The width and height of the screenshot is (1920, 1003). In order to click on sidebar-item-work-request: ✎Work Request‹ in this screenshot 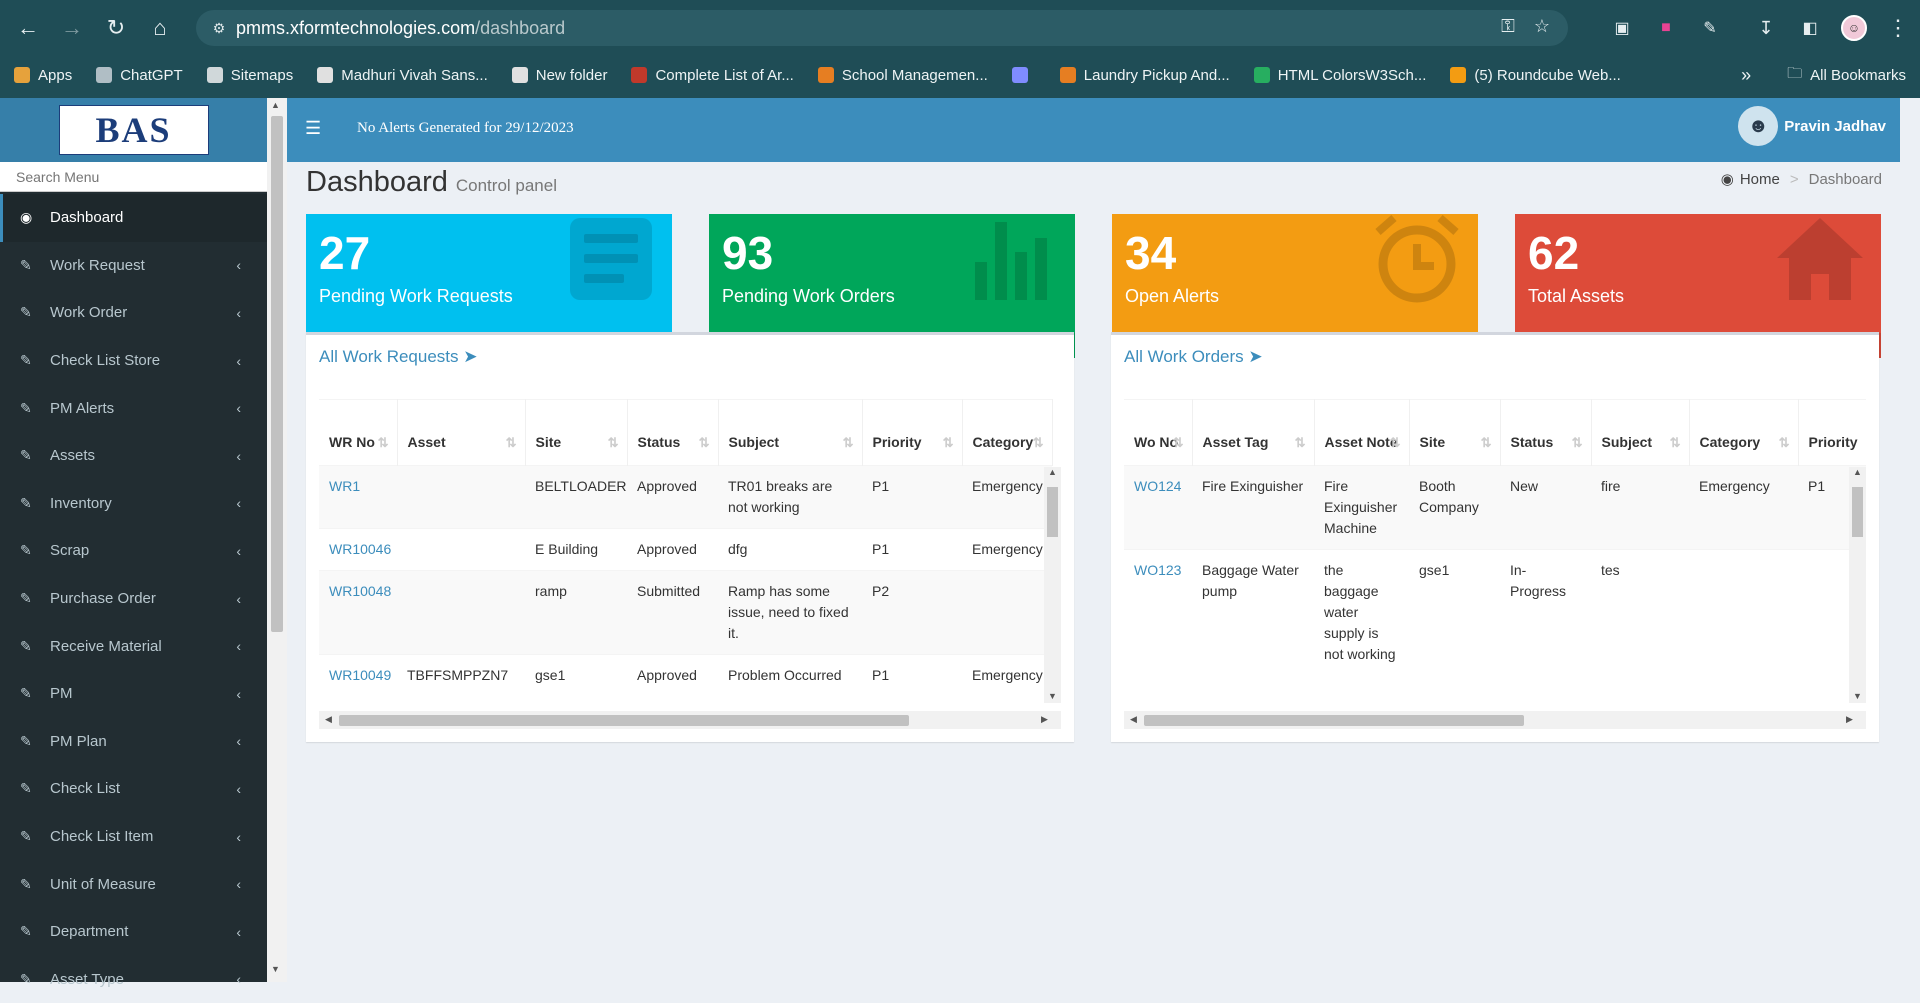, I will do `click(133, 266)`.